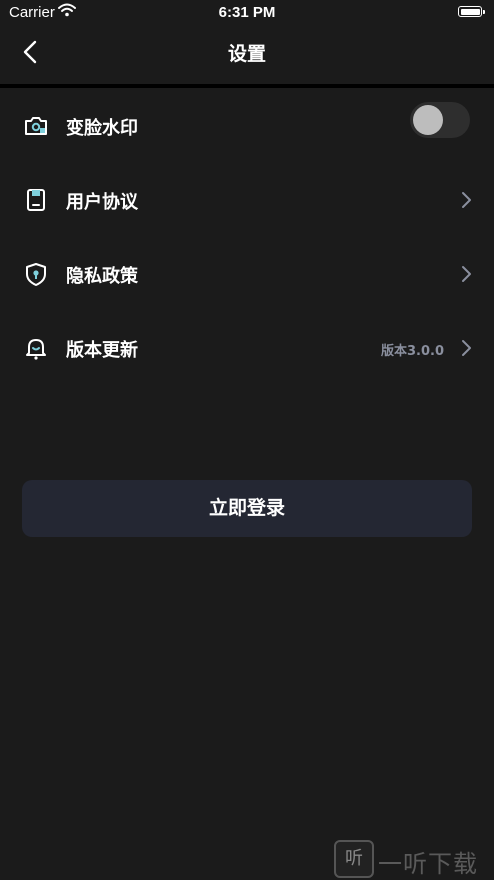 The image size is (494, 880). Describe the element at coordinates (428, 864) in the screenshot. I see `watermark-text: 一听下载` at that location.